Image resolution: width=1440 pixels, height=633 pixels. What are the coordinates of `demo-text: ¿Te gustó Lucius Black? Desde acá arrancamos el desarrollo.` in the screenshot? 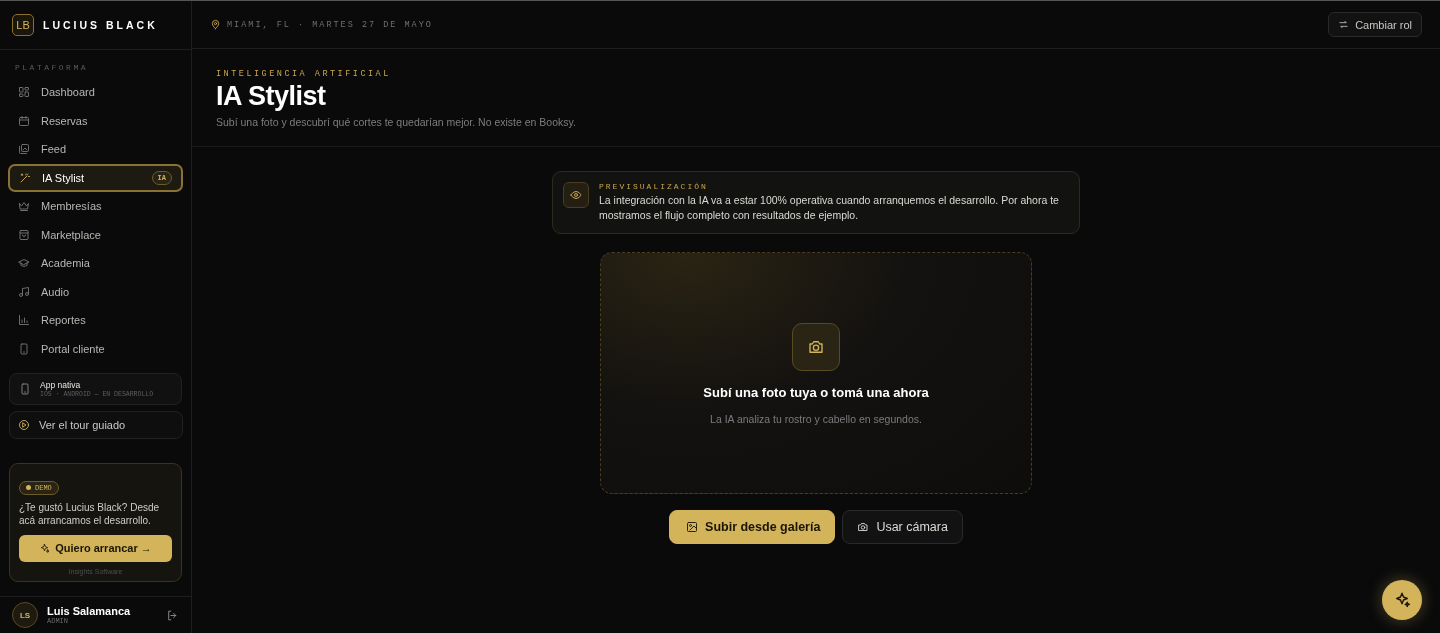 It's located at (90, 513).